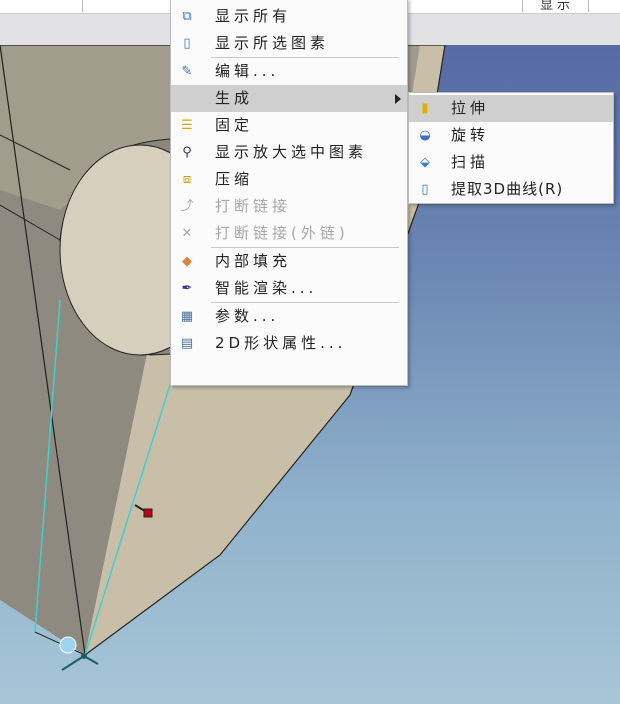 The image size is (620, 704). Describe the element at coordinates (289, 16) in the screenshot. I see `menu-item-show-all: ⧉ 显示所有` at that location.